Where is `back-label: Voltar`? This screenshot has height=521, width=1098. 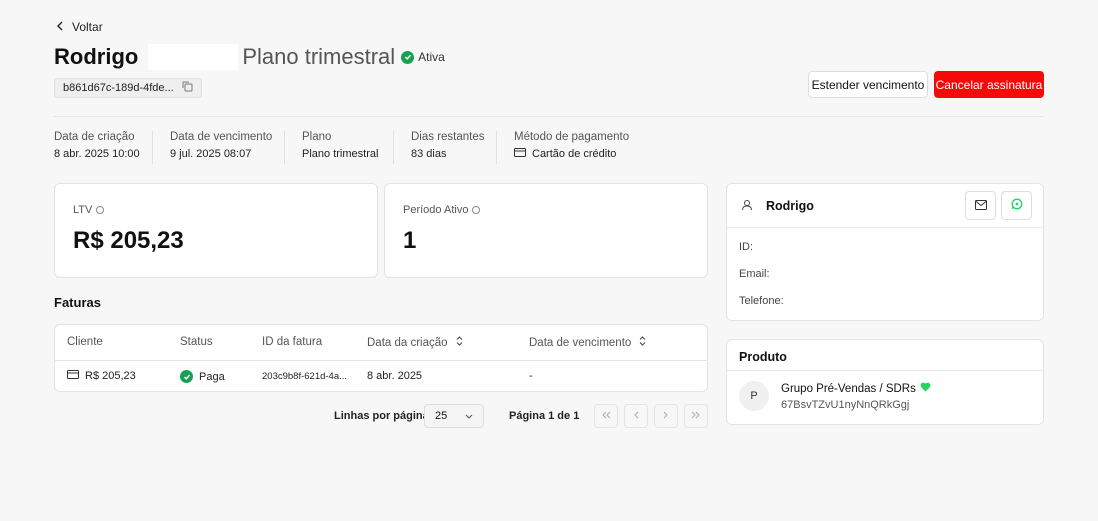 back-label: Voltar is located at coordinates (87, 27).